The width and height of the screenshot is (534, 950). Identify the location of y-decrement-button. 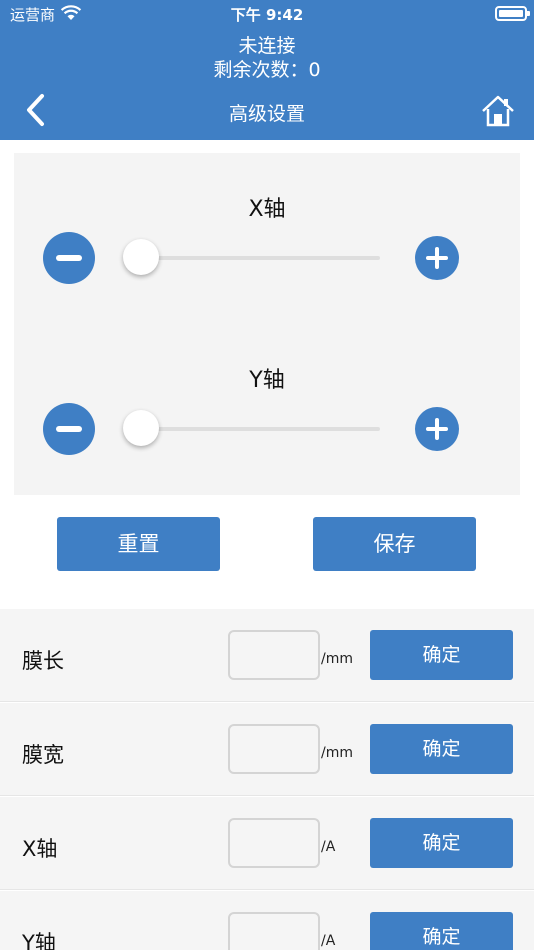
(69, 429).